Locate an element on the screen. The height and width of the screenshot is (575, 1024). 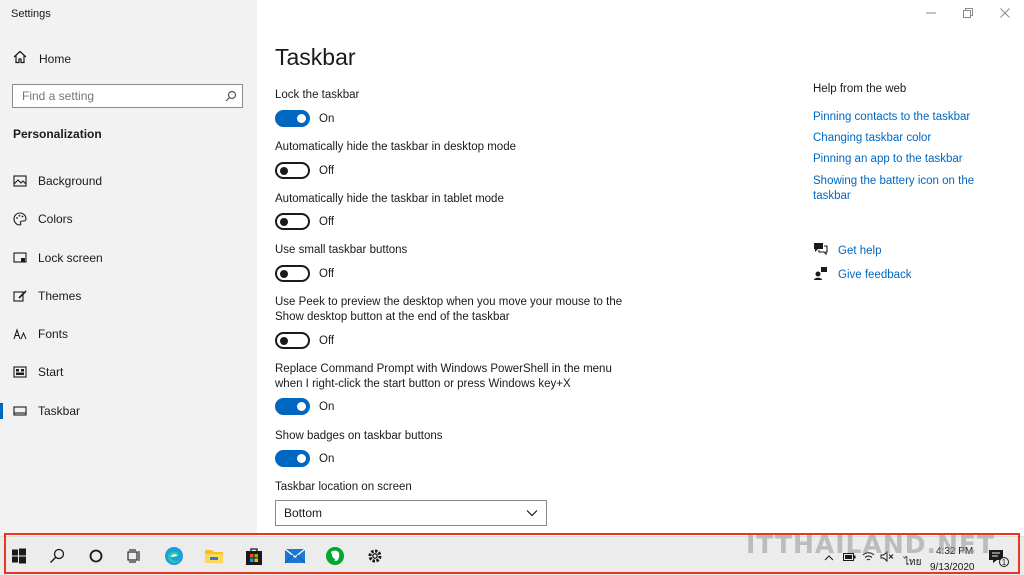
sidebar-item-label: Background is located at coordinates (70, 181).